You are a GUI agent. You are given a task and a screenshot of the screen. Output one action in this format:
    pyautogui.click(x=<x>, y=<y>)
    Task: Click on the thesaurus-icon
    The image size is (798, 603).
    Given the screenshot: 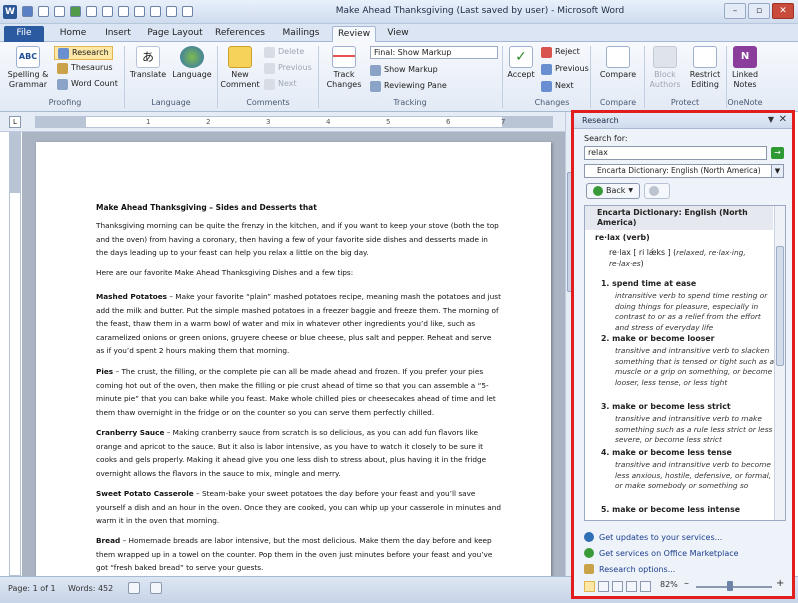 What is the action you would take?
    pyautogui.click(x=62, y=68)
    